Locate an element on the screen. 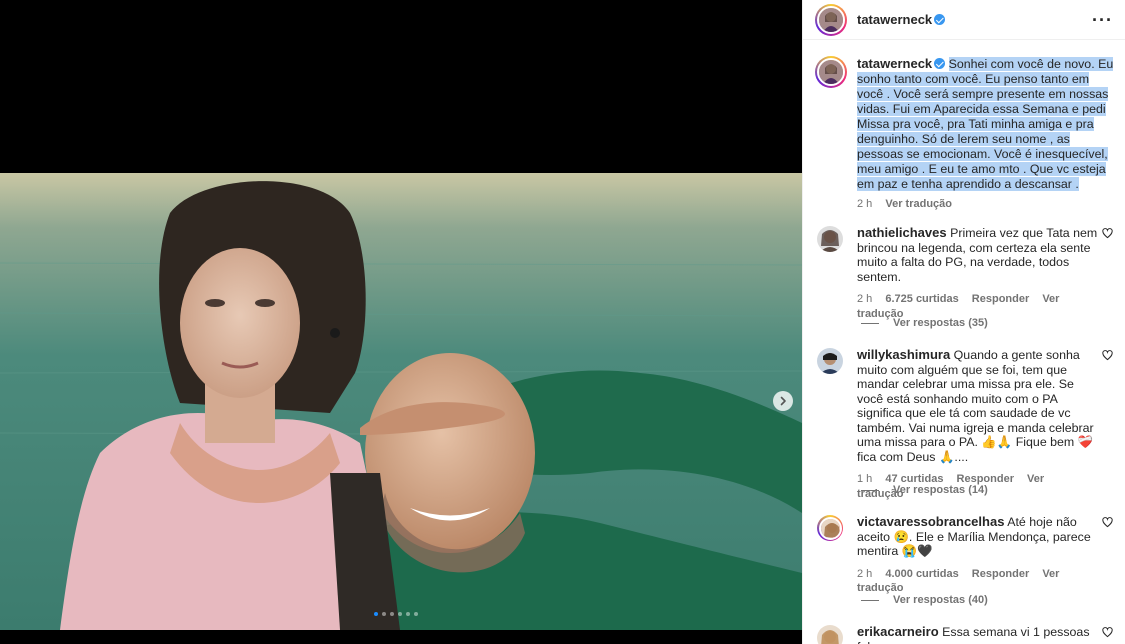 The image size is (1125, 644). caption-username: tatawerneck is located at coordinates (894, 63).